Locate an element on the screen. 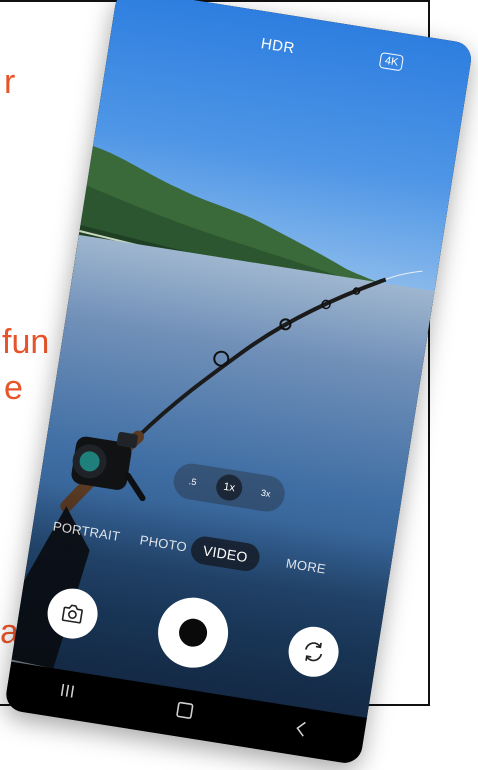 This screenshot has width=478, height=770. mode-more: MORE is located at coordinates (306, 565).